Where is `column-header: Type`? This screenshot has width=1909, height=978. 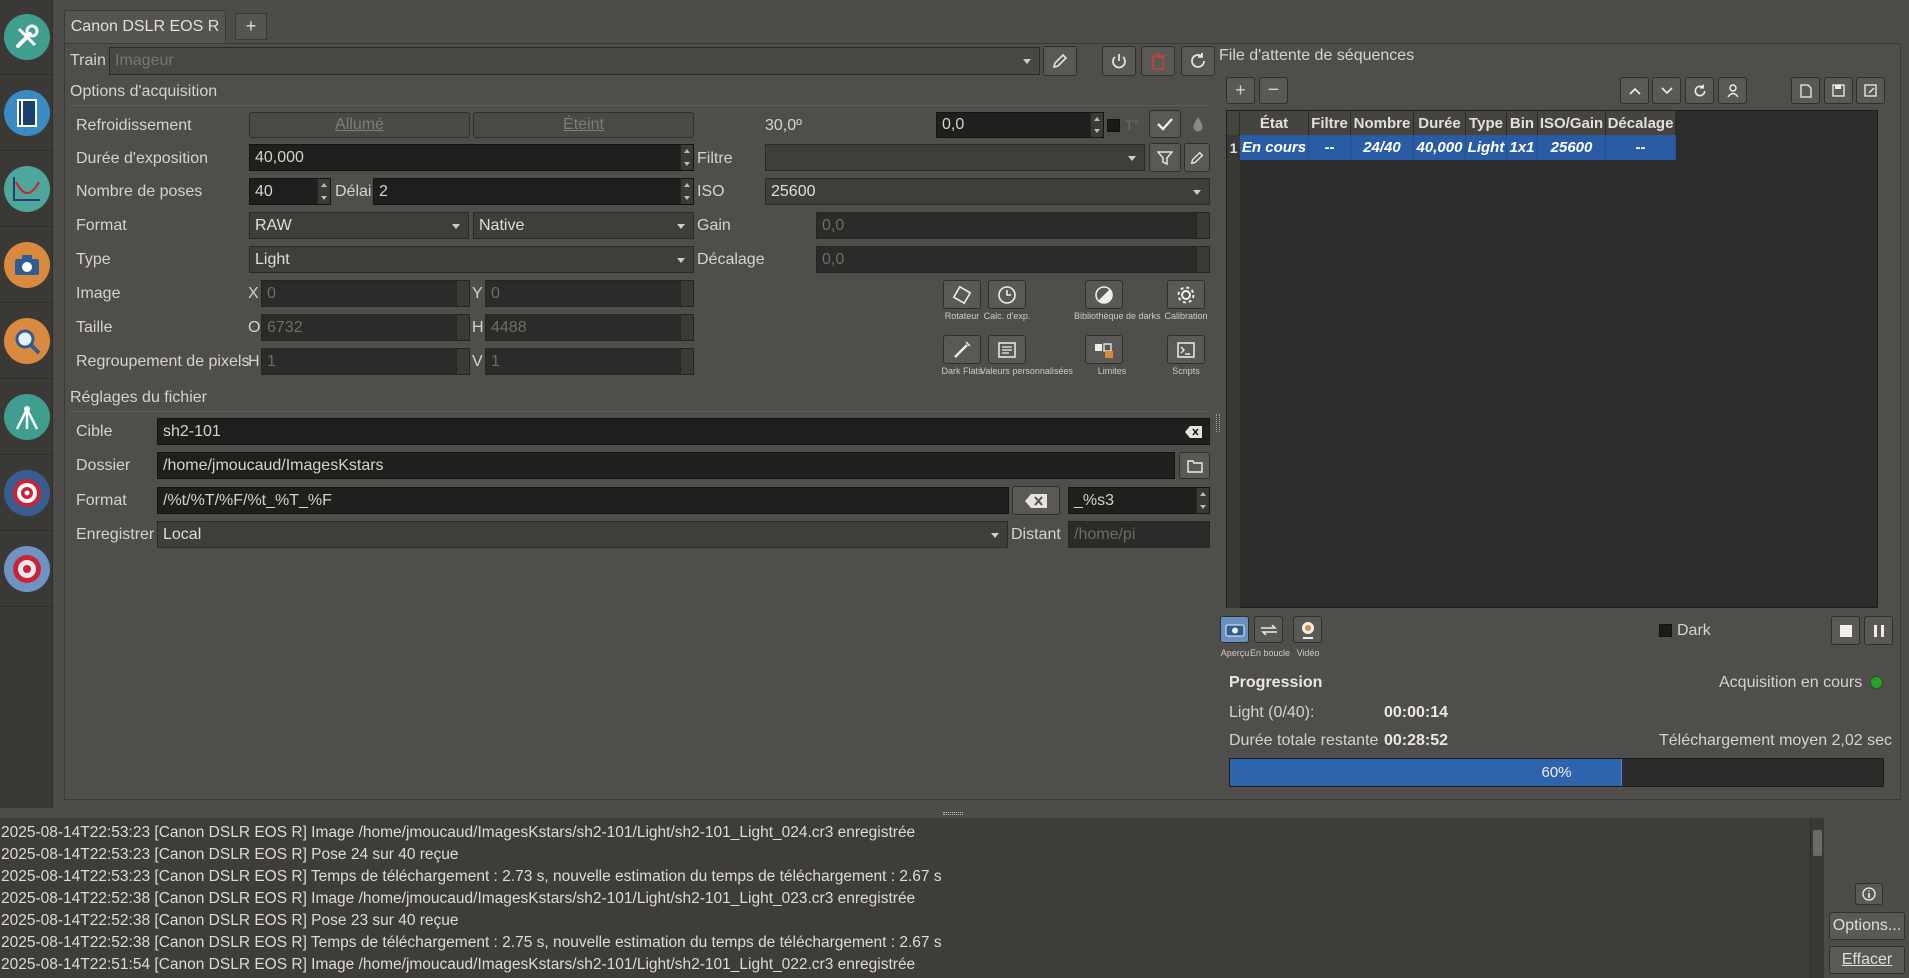
column-header: Type is located at coordinates (1486, 123).